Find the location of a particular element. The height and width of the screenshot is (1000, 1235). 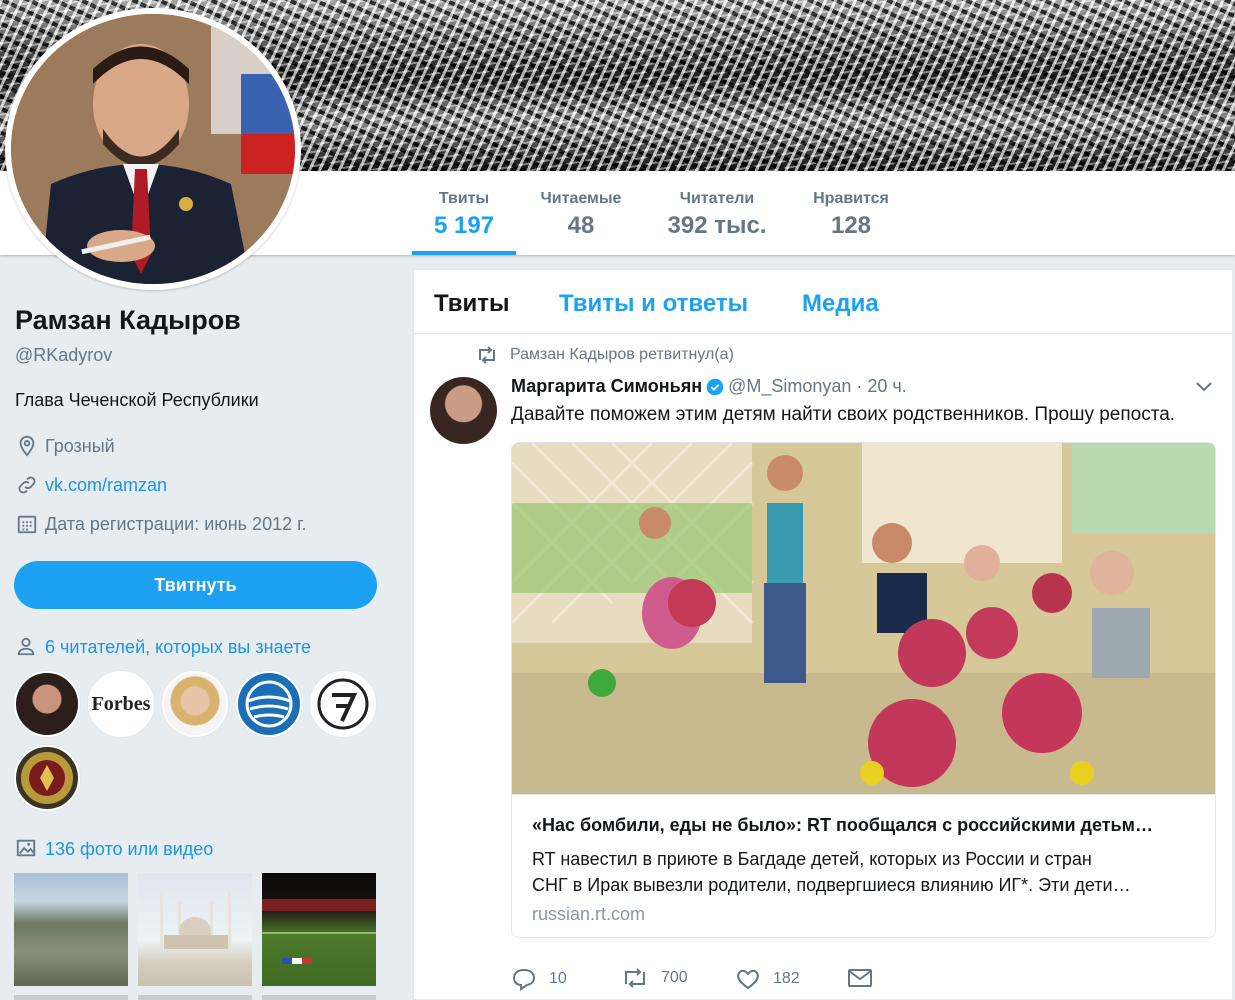

stat-followers-value: 392 тыс. is located at coordinates (717, 225).